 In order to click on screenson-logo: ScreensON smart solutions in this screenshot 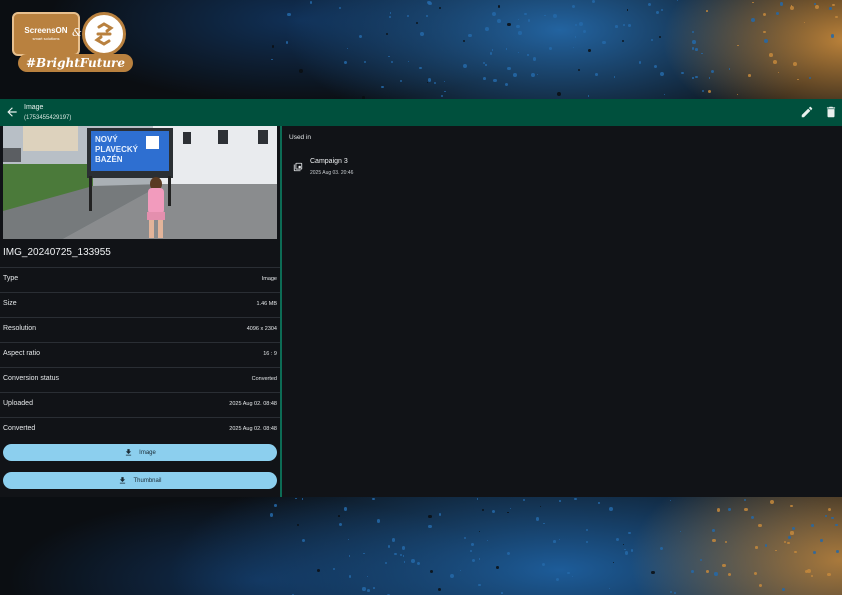, I will do `click(46, 34)`.